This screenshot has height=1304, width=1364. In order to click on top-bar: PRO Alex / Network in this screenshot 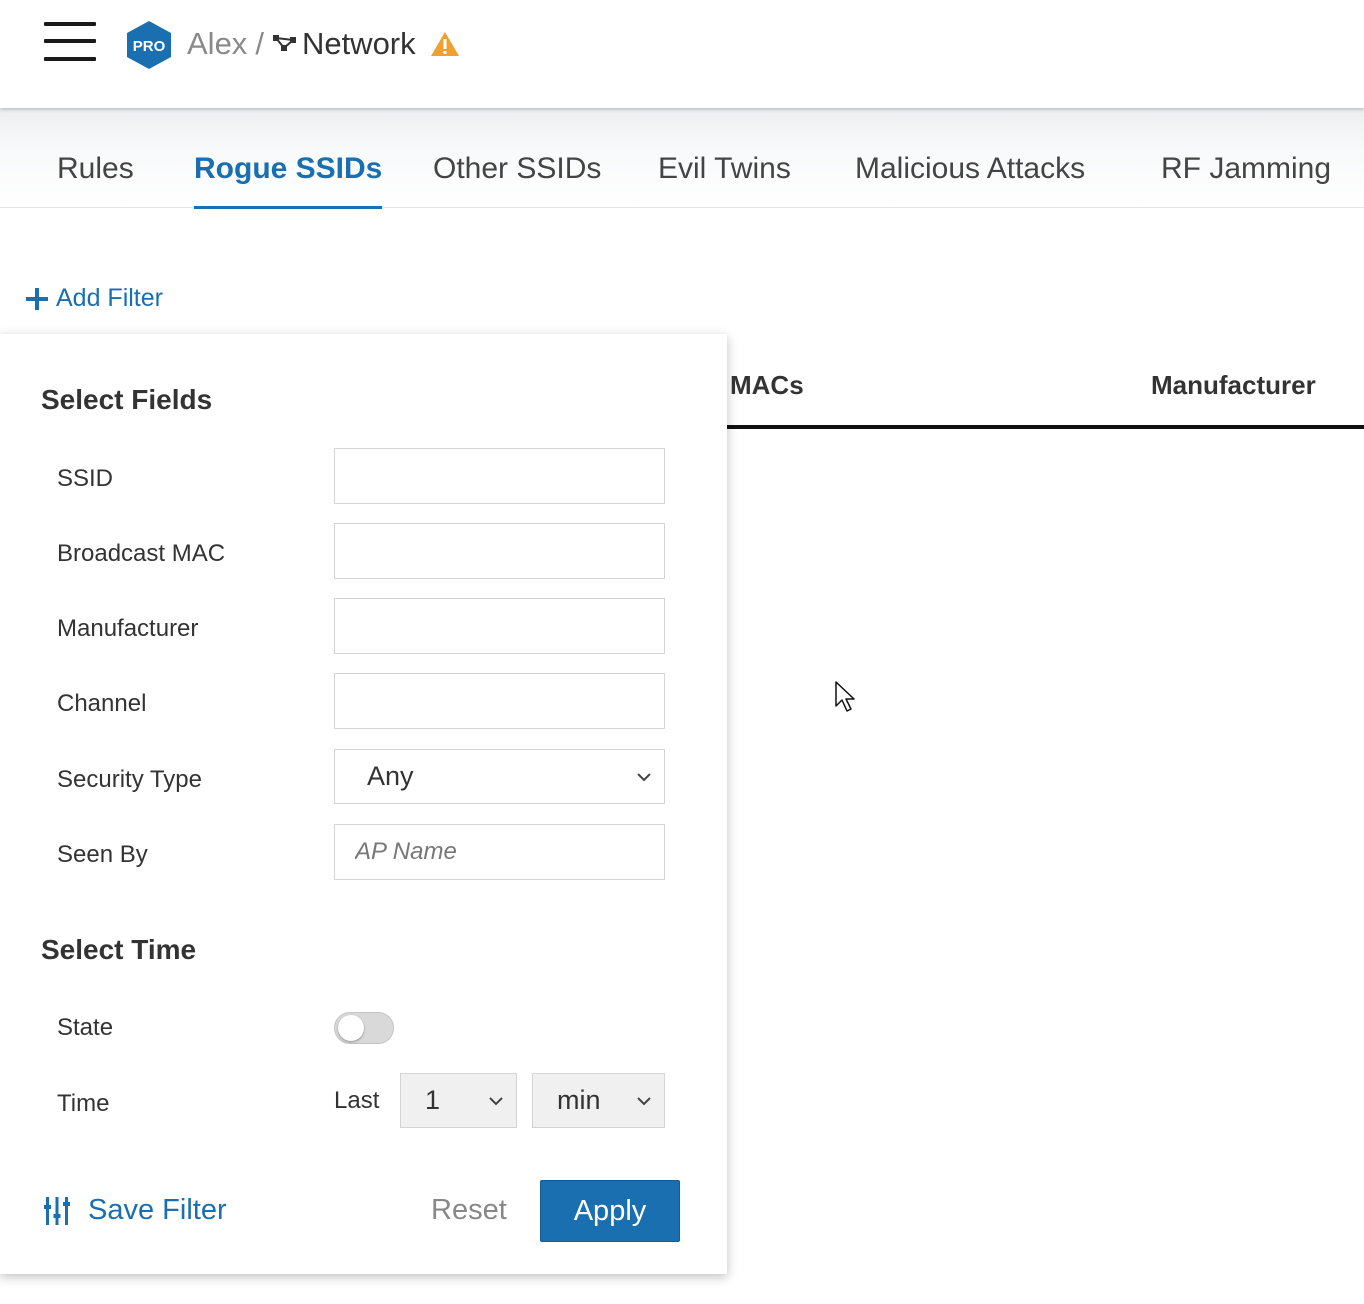, I will do `click(682, 54)`.